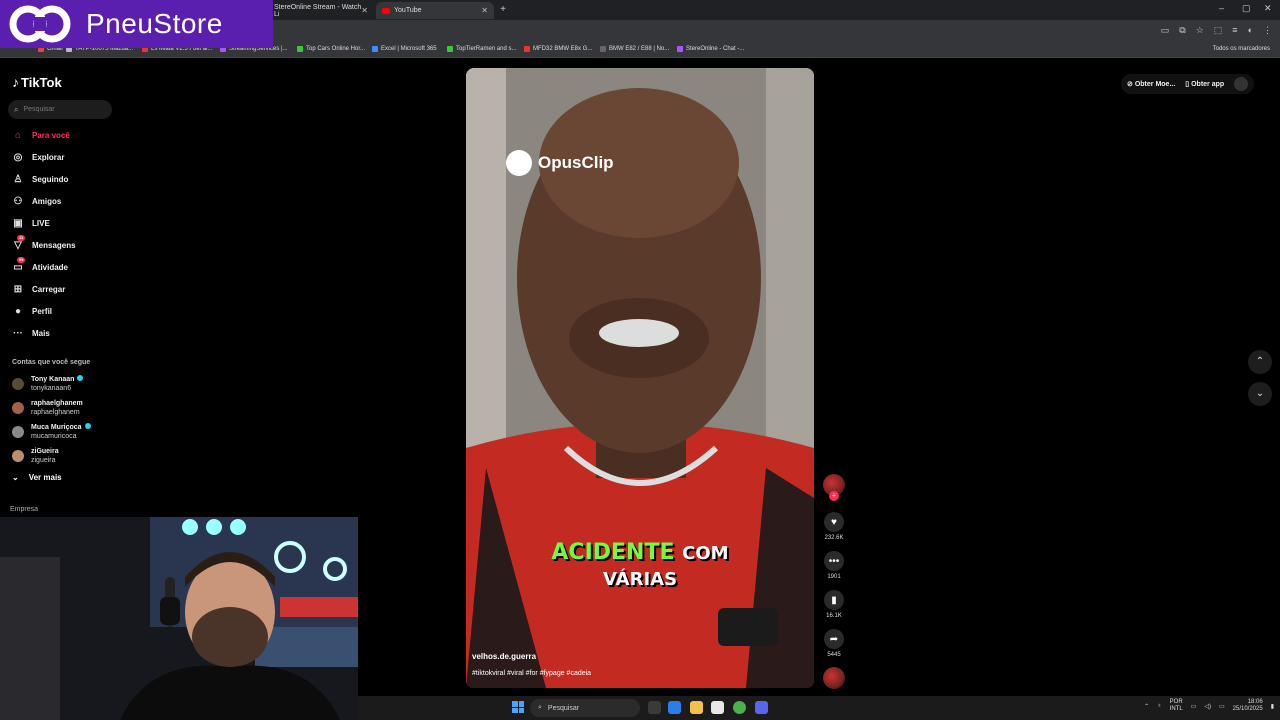 The width and height of the screenshot is (1280, 720). I want to click on brand-name: PneuStore, so click(154, 23).